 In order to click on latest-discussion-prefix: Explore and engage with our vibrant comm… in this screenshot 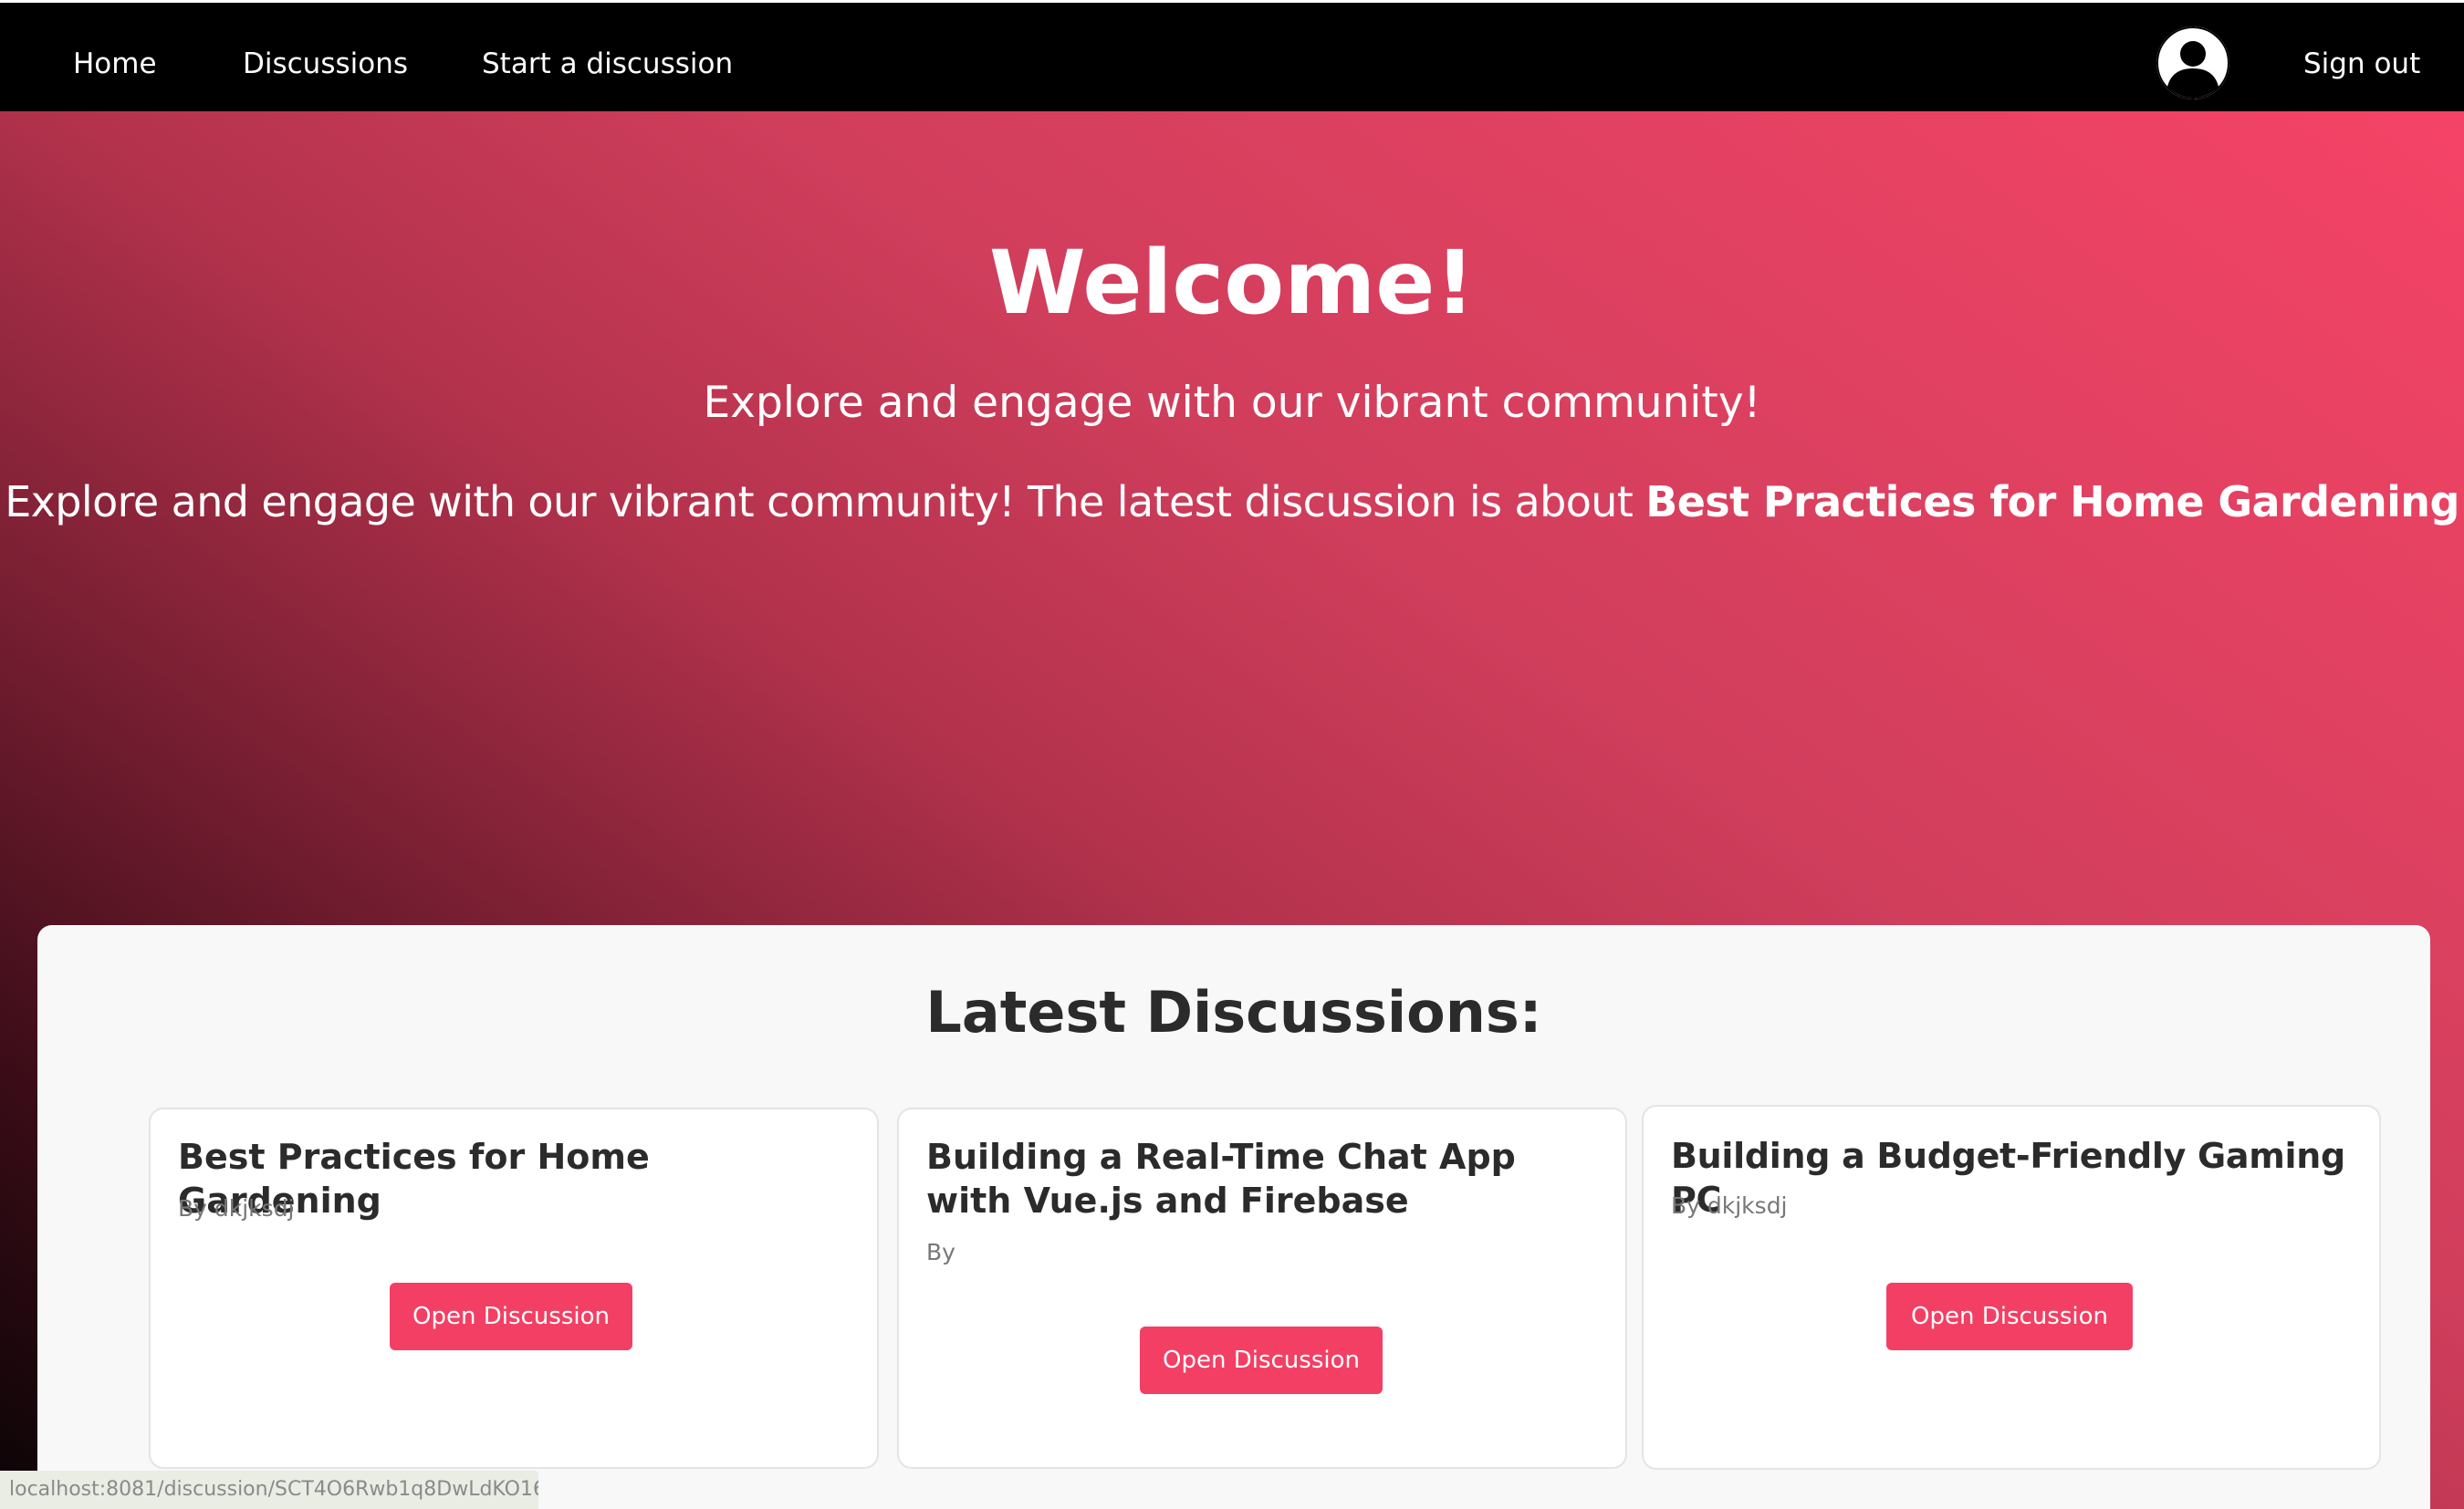, I will do `click(825, 502)`.